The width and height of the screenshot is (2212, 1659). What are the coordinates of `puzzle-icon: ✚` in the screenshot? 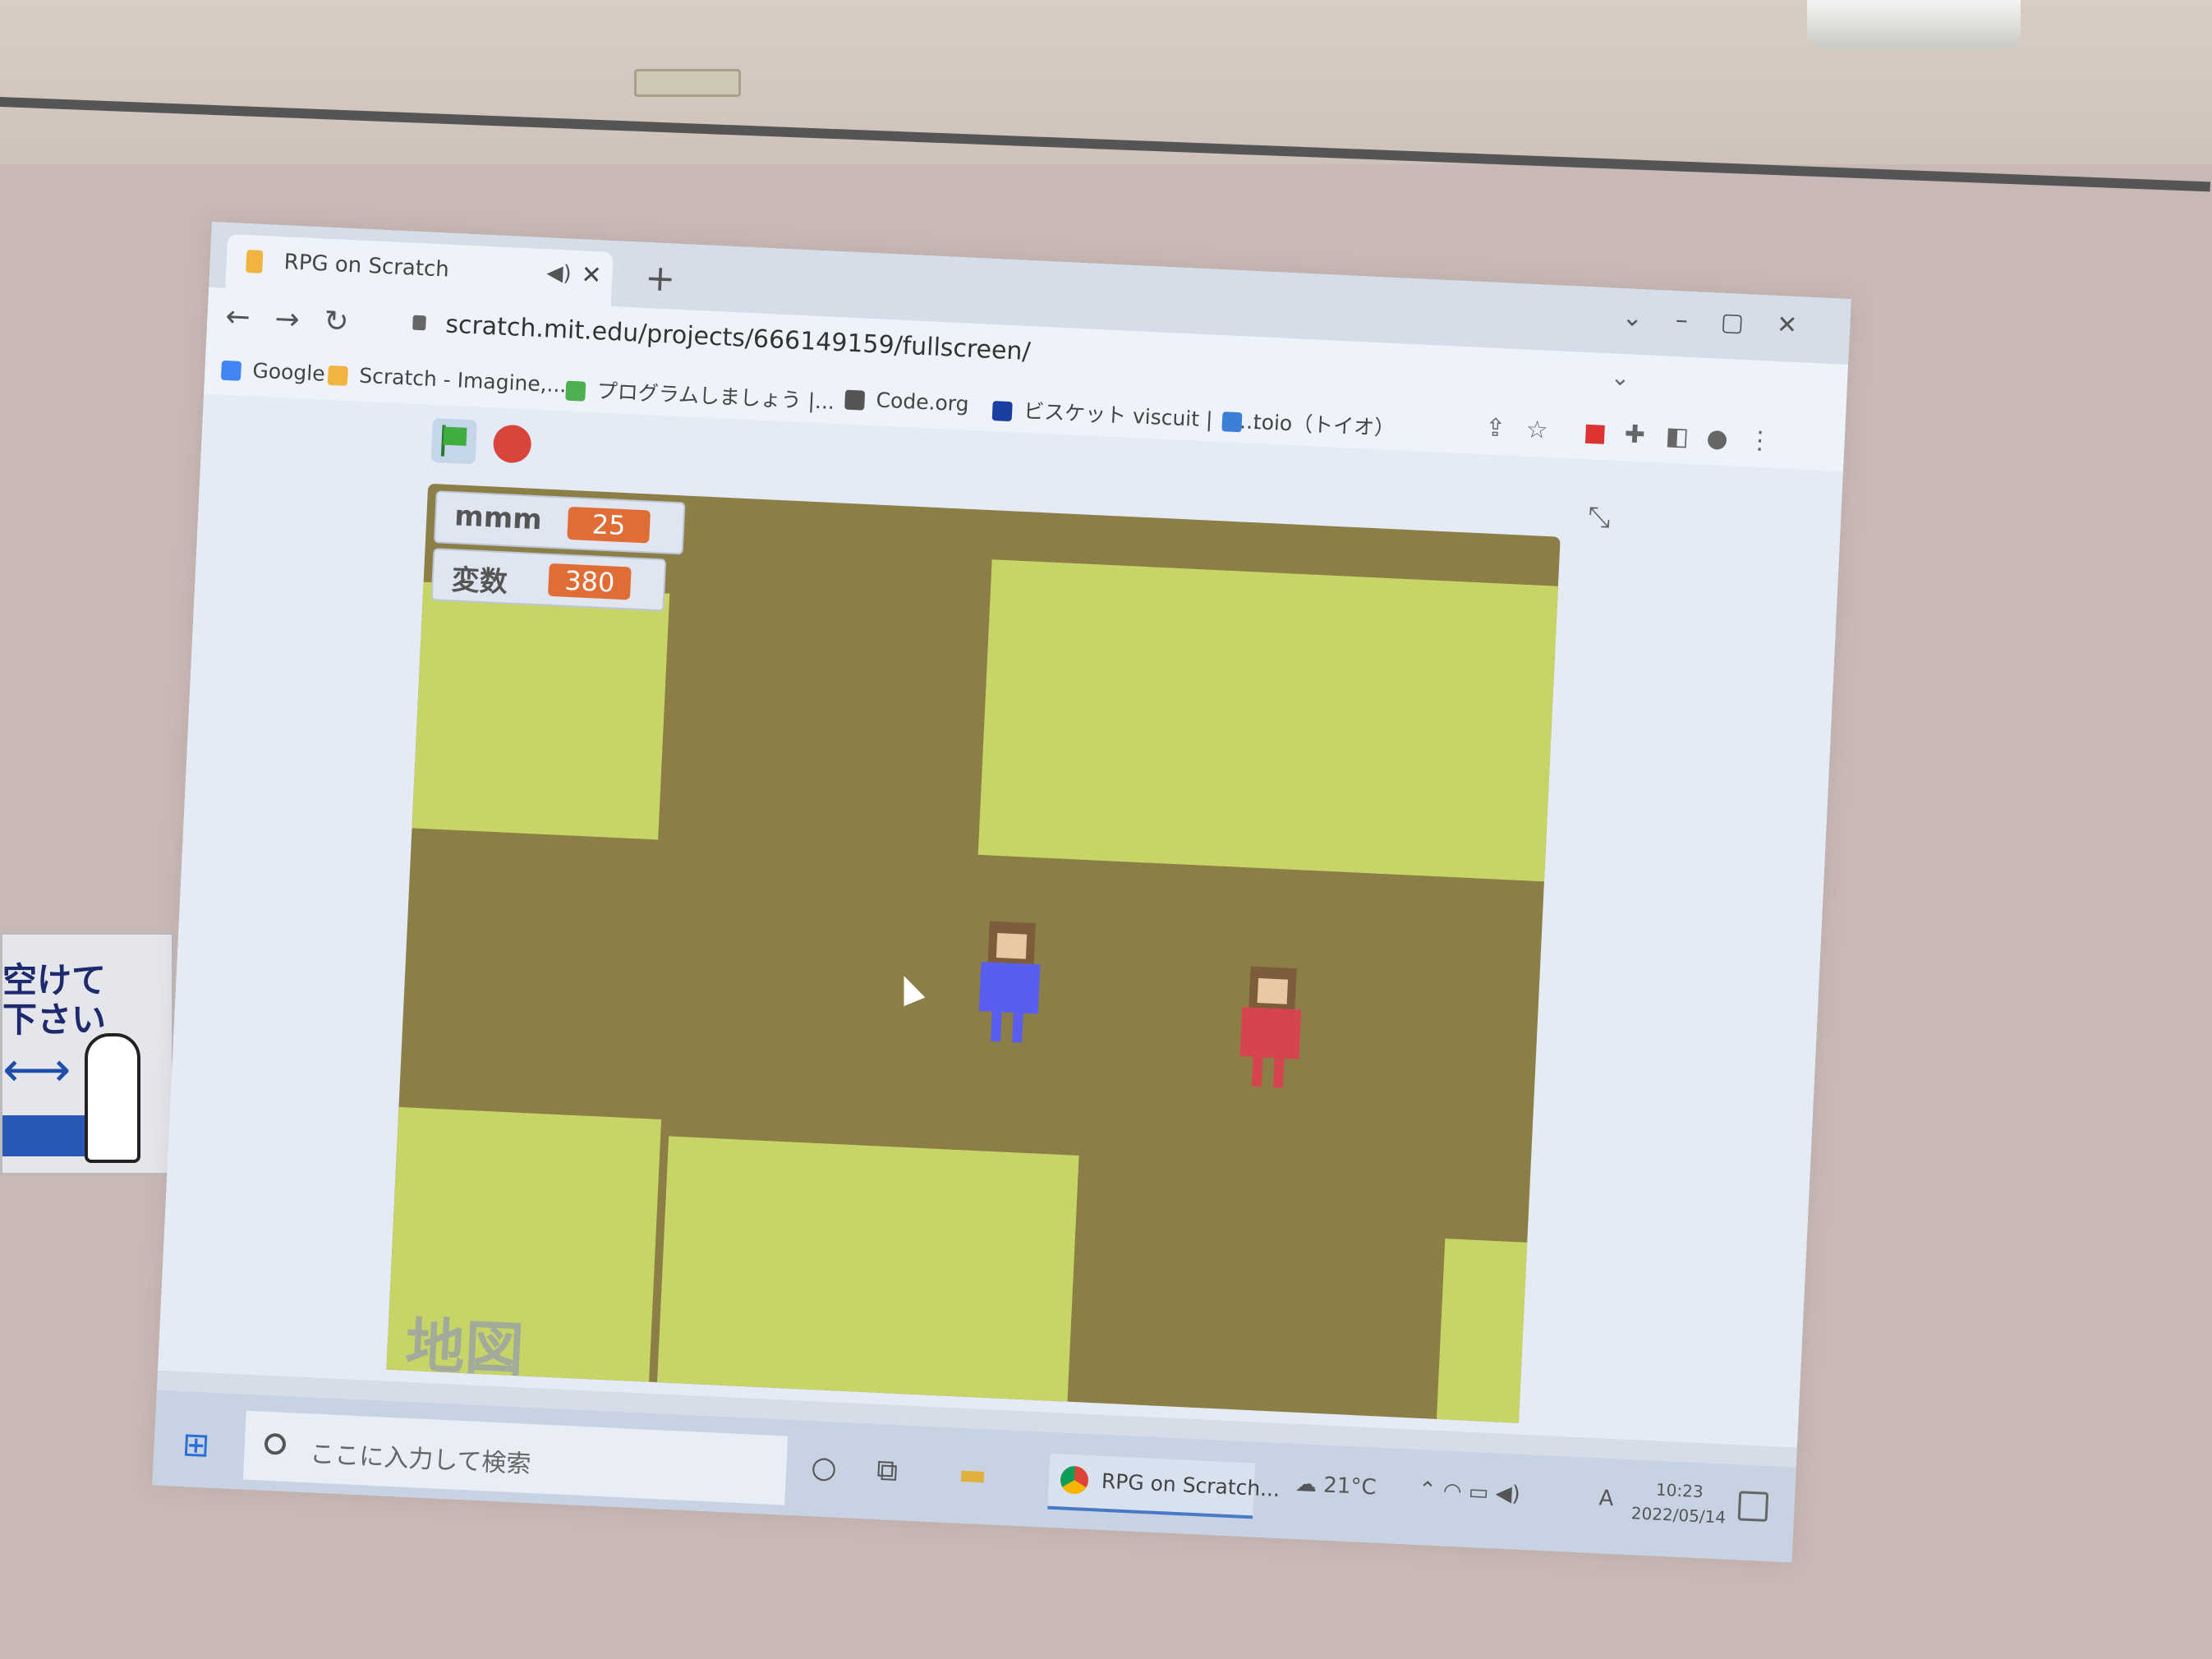 It's located at (1635, 434).